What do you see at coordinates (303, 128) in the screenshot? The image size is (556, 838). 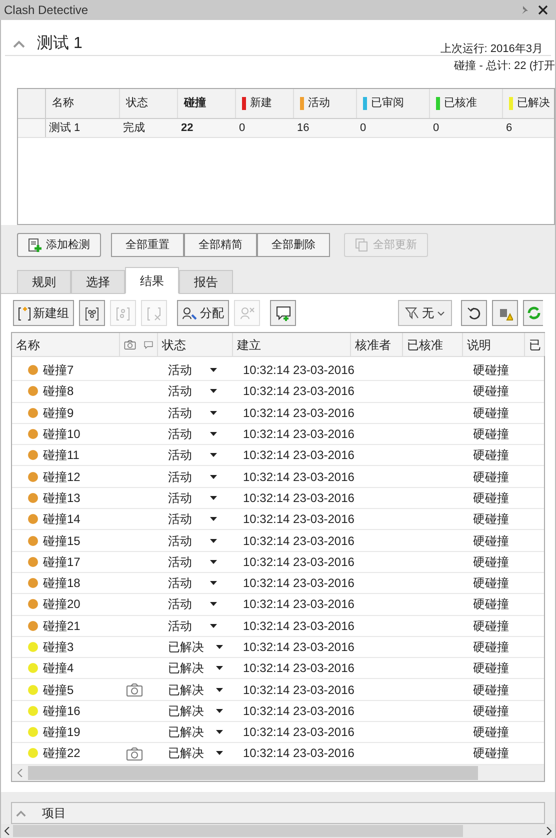 I see `table-cell-text: 16` at bounding box center [303, 128].